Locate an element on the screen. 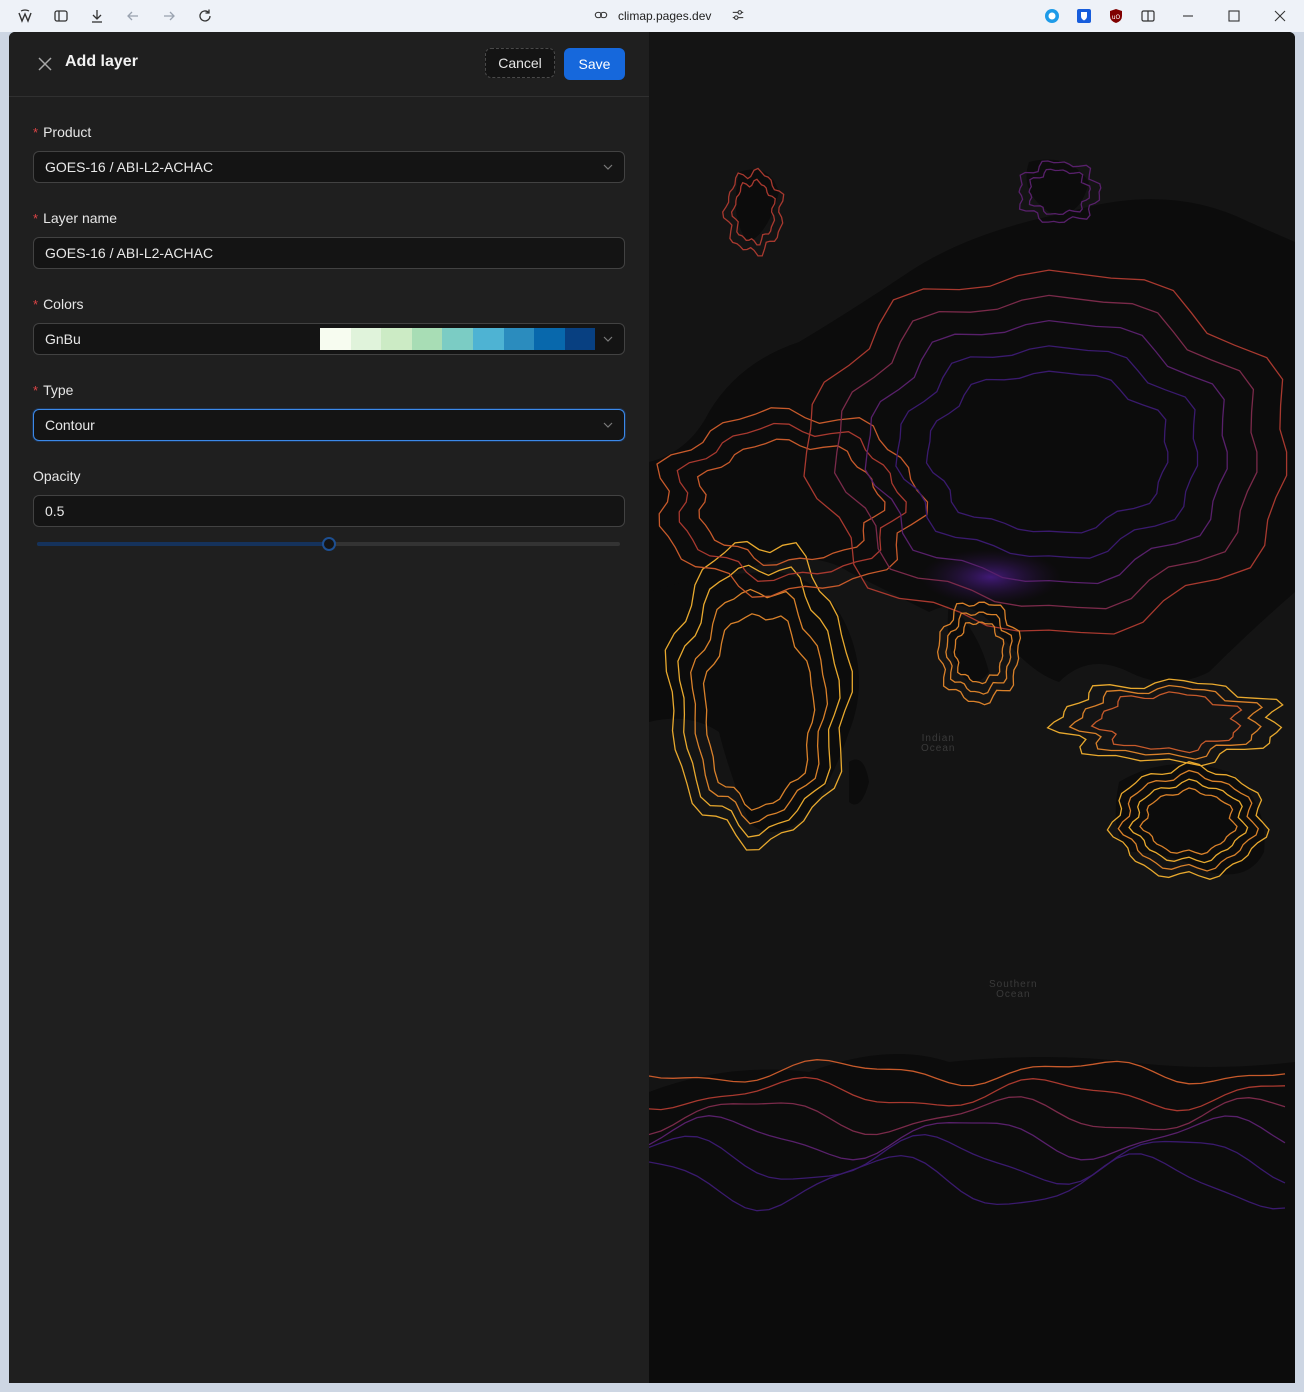 This screenshot has height=1392, width=1304. app-logo-icon is located at coordinates (25, 16).